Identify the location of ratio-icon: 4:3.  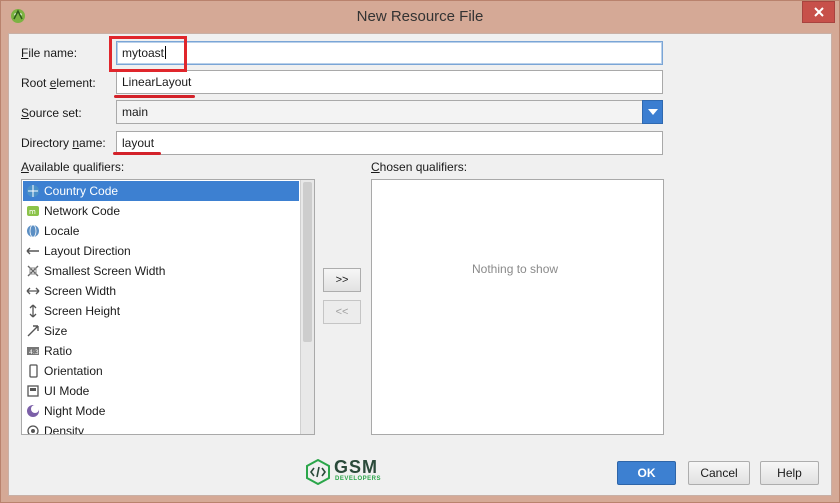
(33, 351).